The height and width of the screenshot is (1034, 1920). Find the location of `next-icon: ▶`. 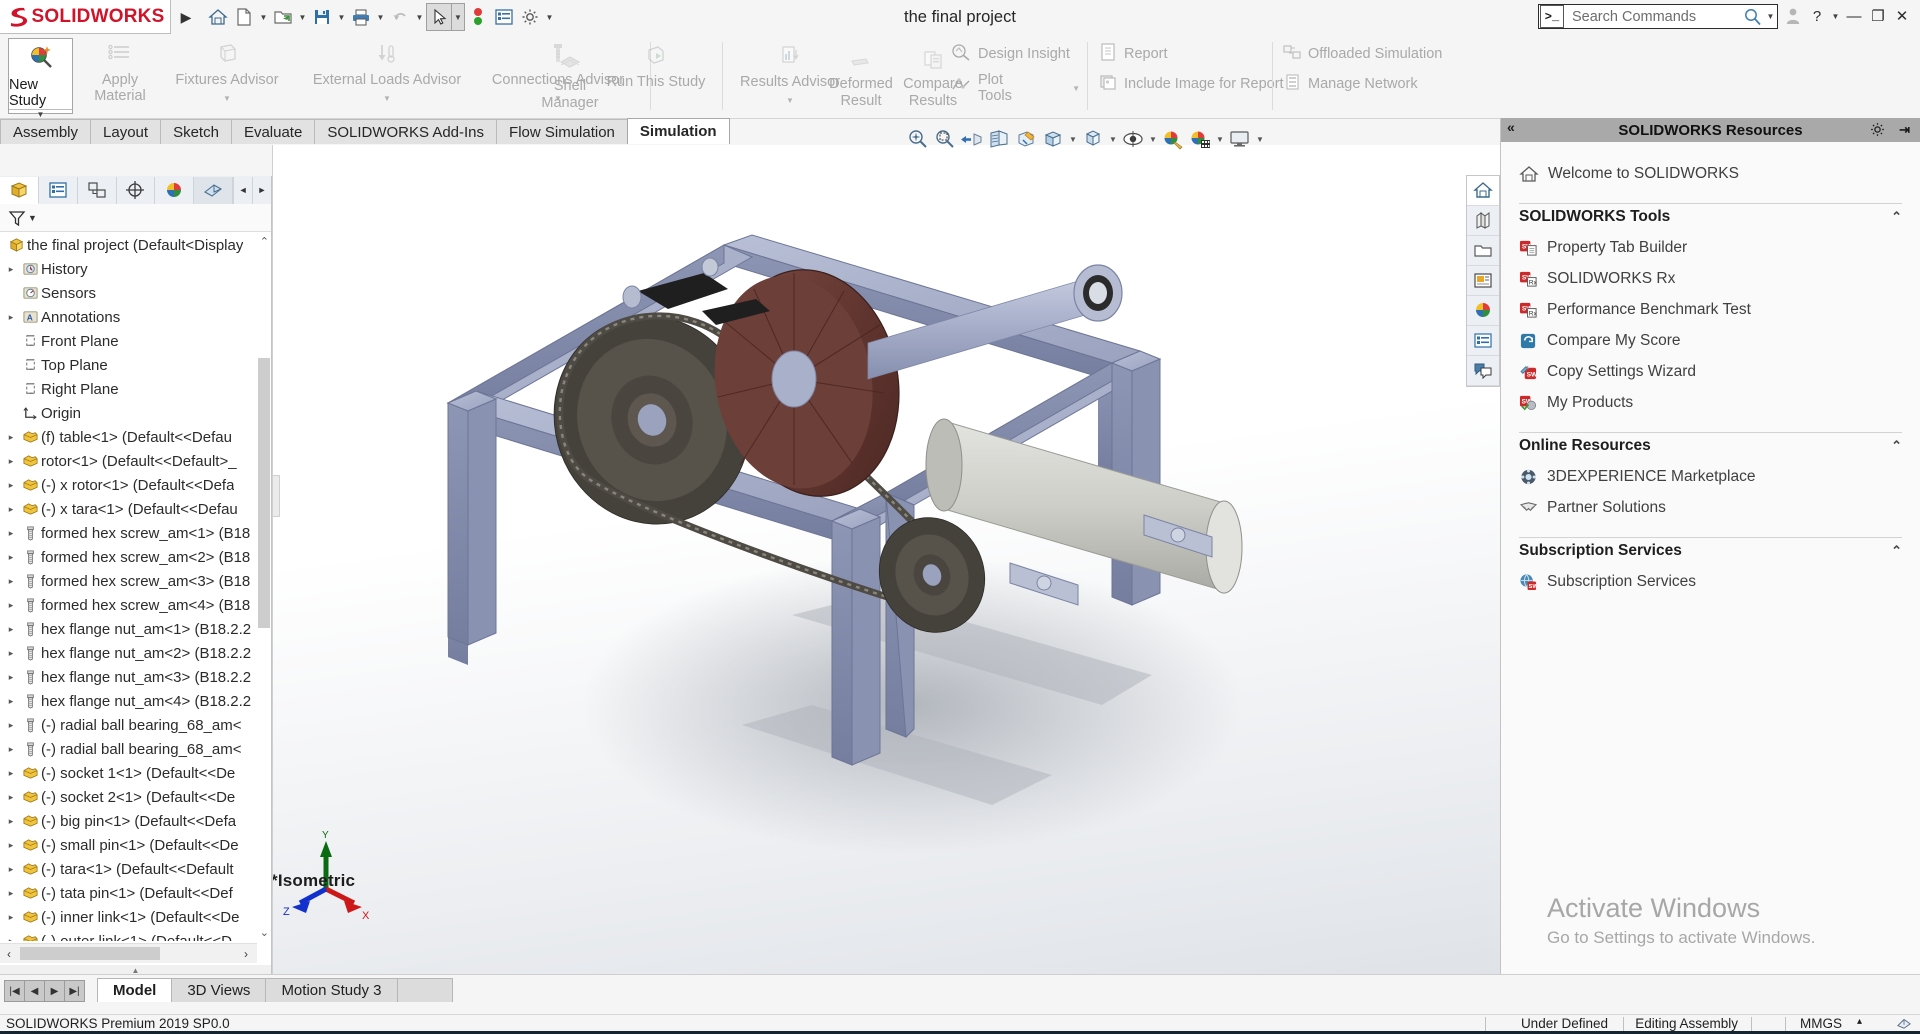

next-icon: ▶ is located at coordinates (54, 991).